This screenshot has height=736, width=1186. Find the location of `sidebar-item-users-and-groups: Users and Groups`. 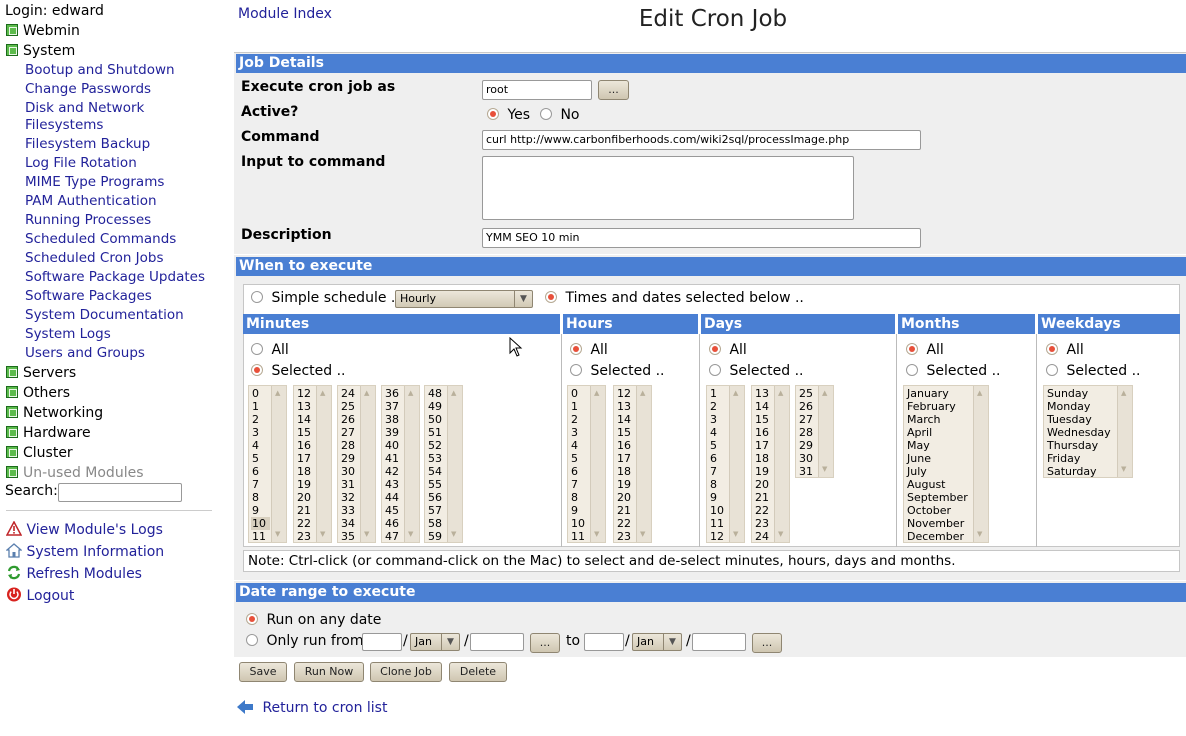

sidebar-item-users-and-groups: Users and Groups is located at coordinates (85, 353).